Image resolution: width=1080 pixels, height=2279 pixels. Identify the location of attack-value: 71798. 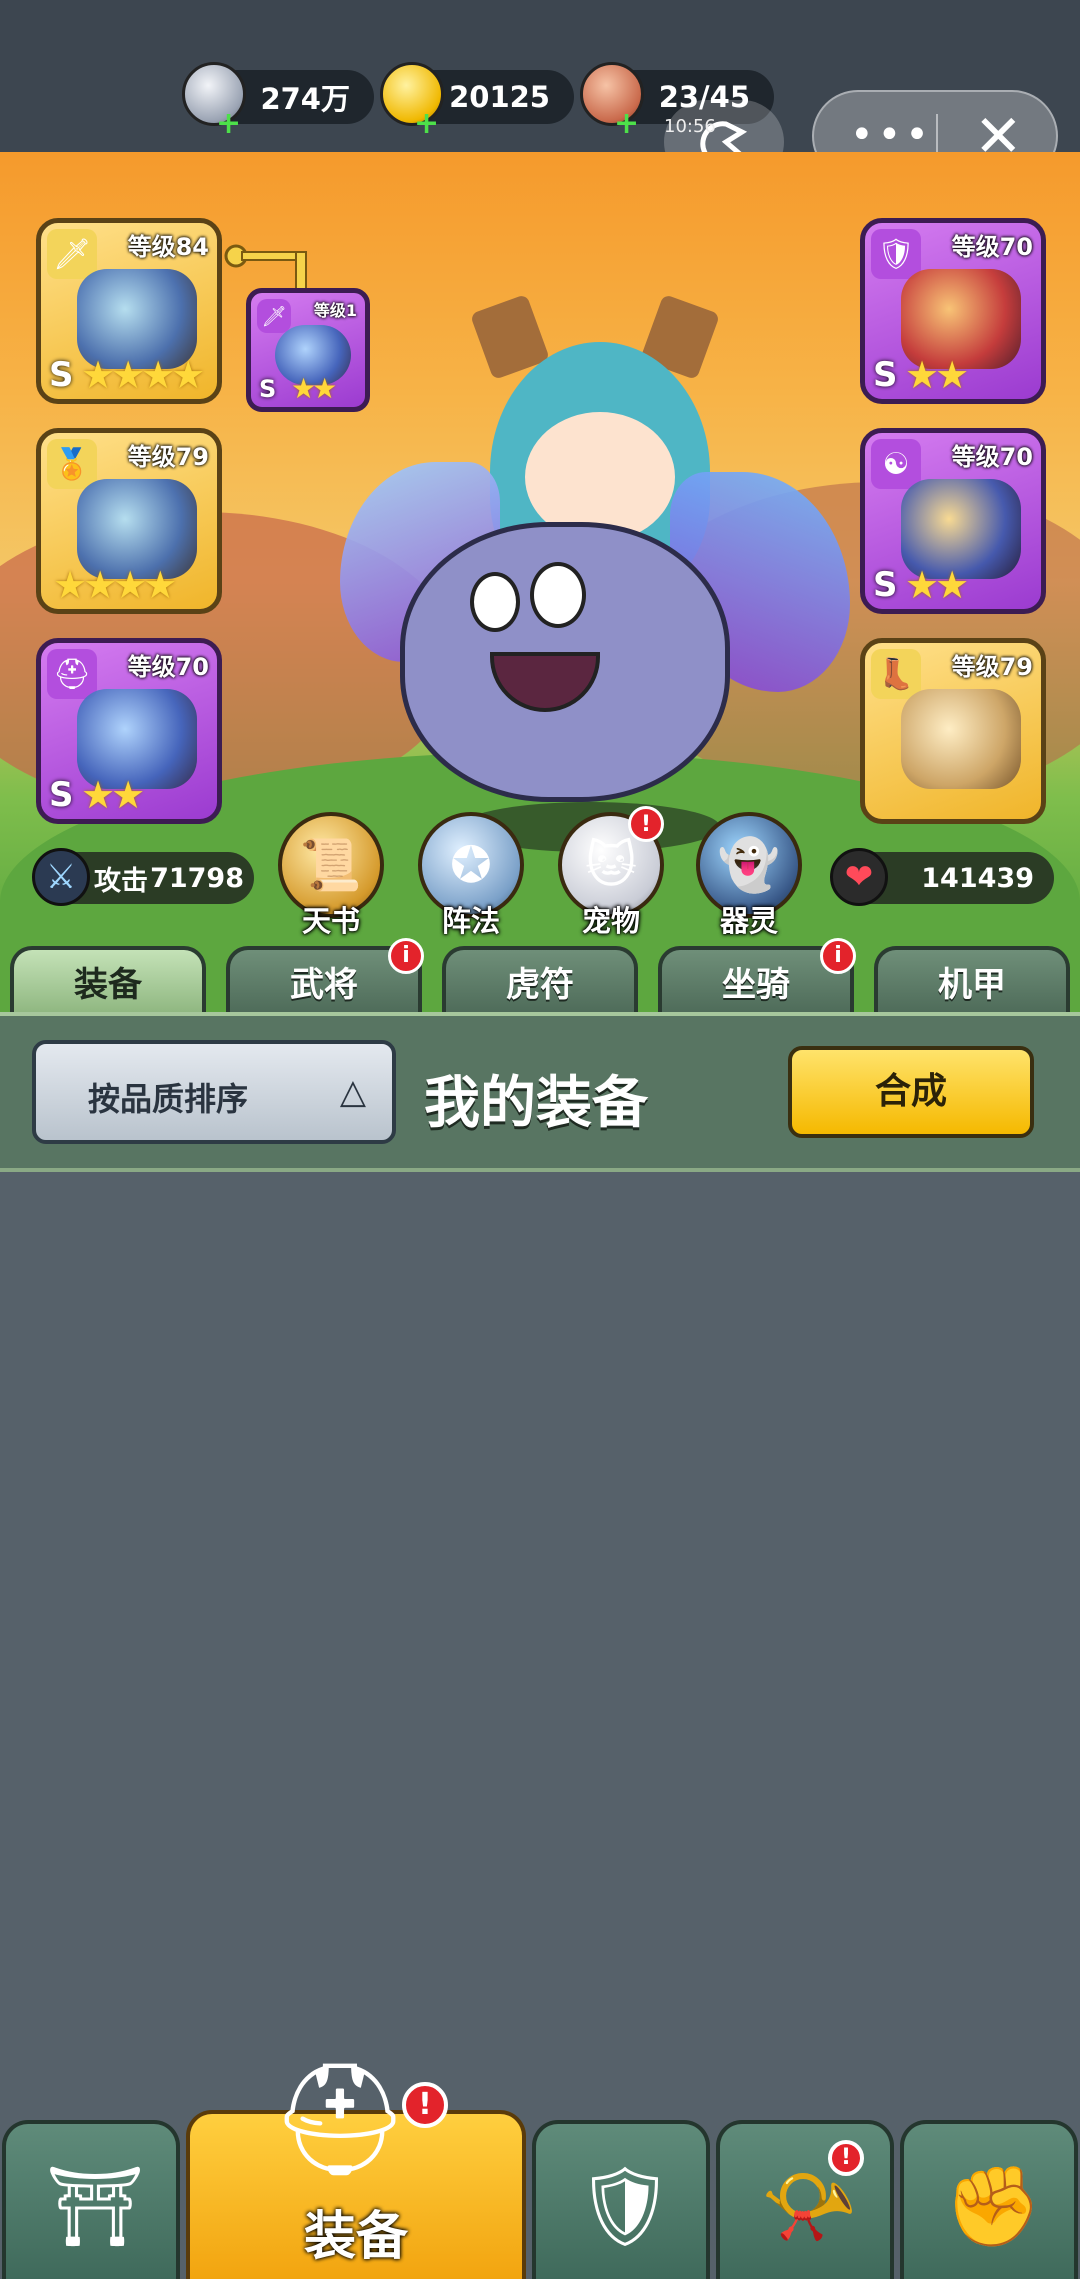
(197, 878).